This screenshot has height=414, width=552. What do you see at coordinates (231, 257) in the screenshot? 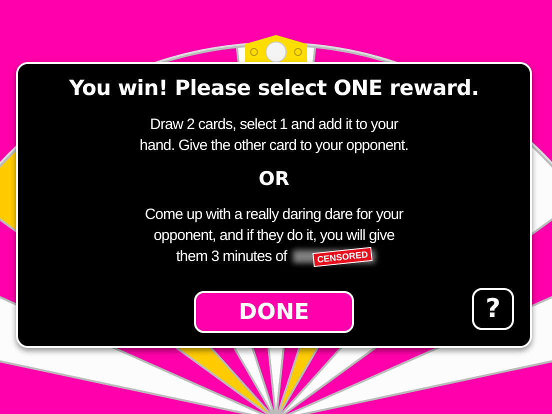
I see `reward-option-text: them 3 minutes of` at bounding box center [231, 257].